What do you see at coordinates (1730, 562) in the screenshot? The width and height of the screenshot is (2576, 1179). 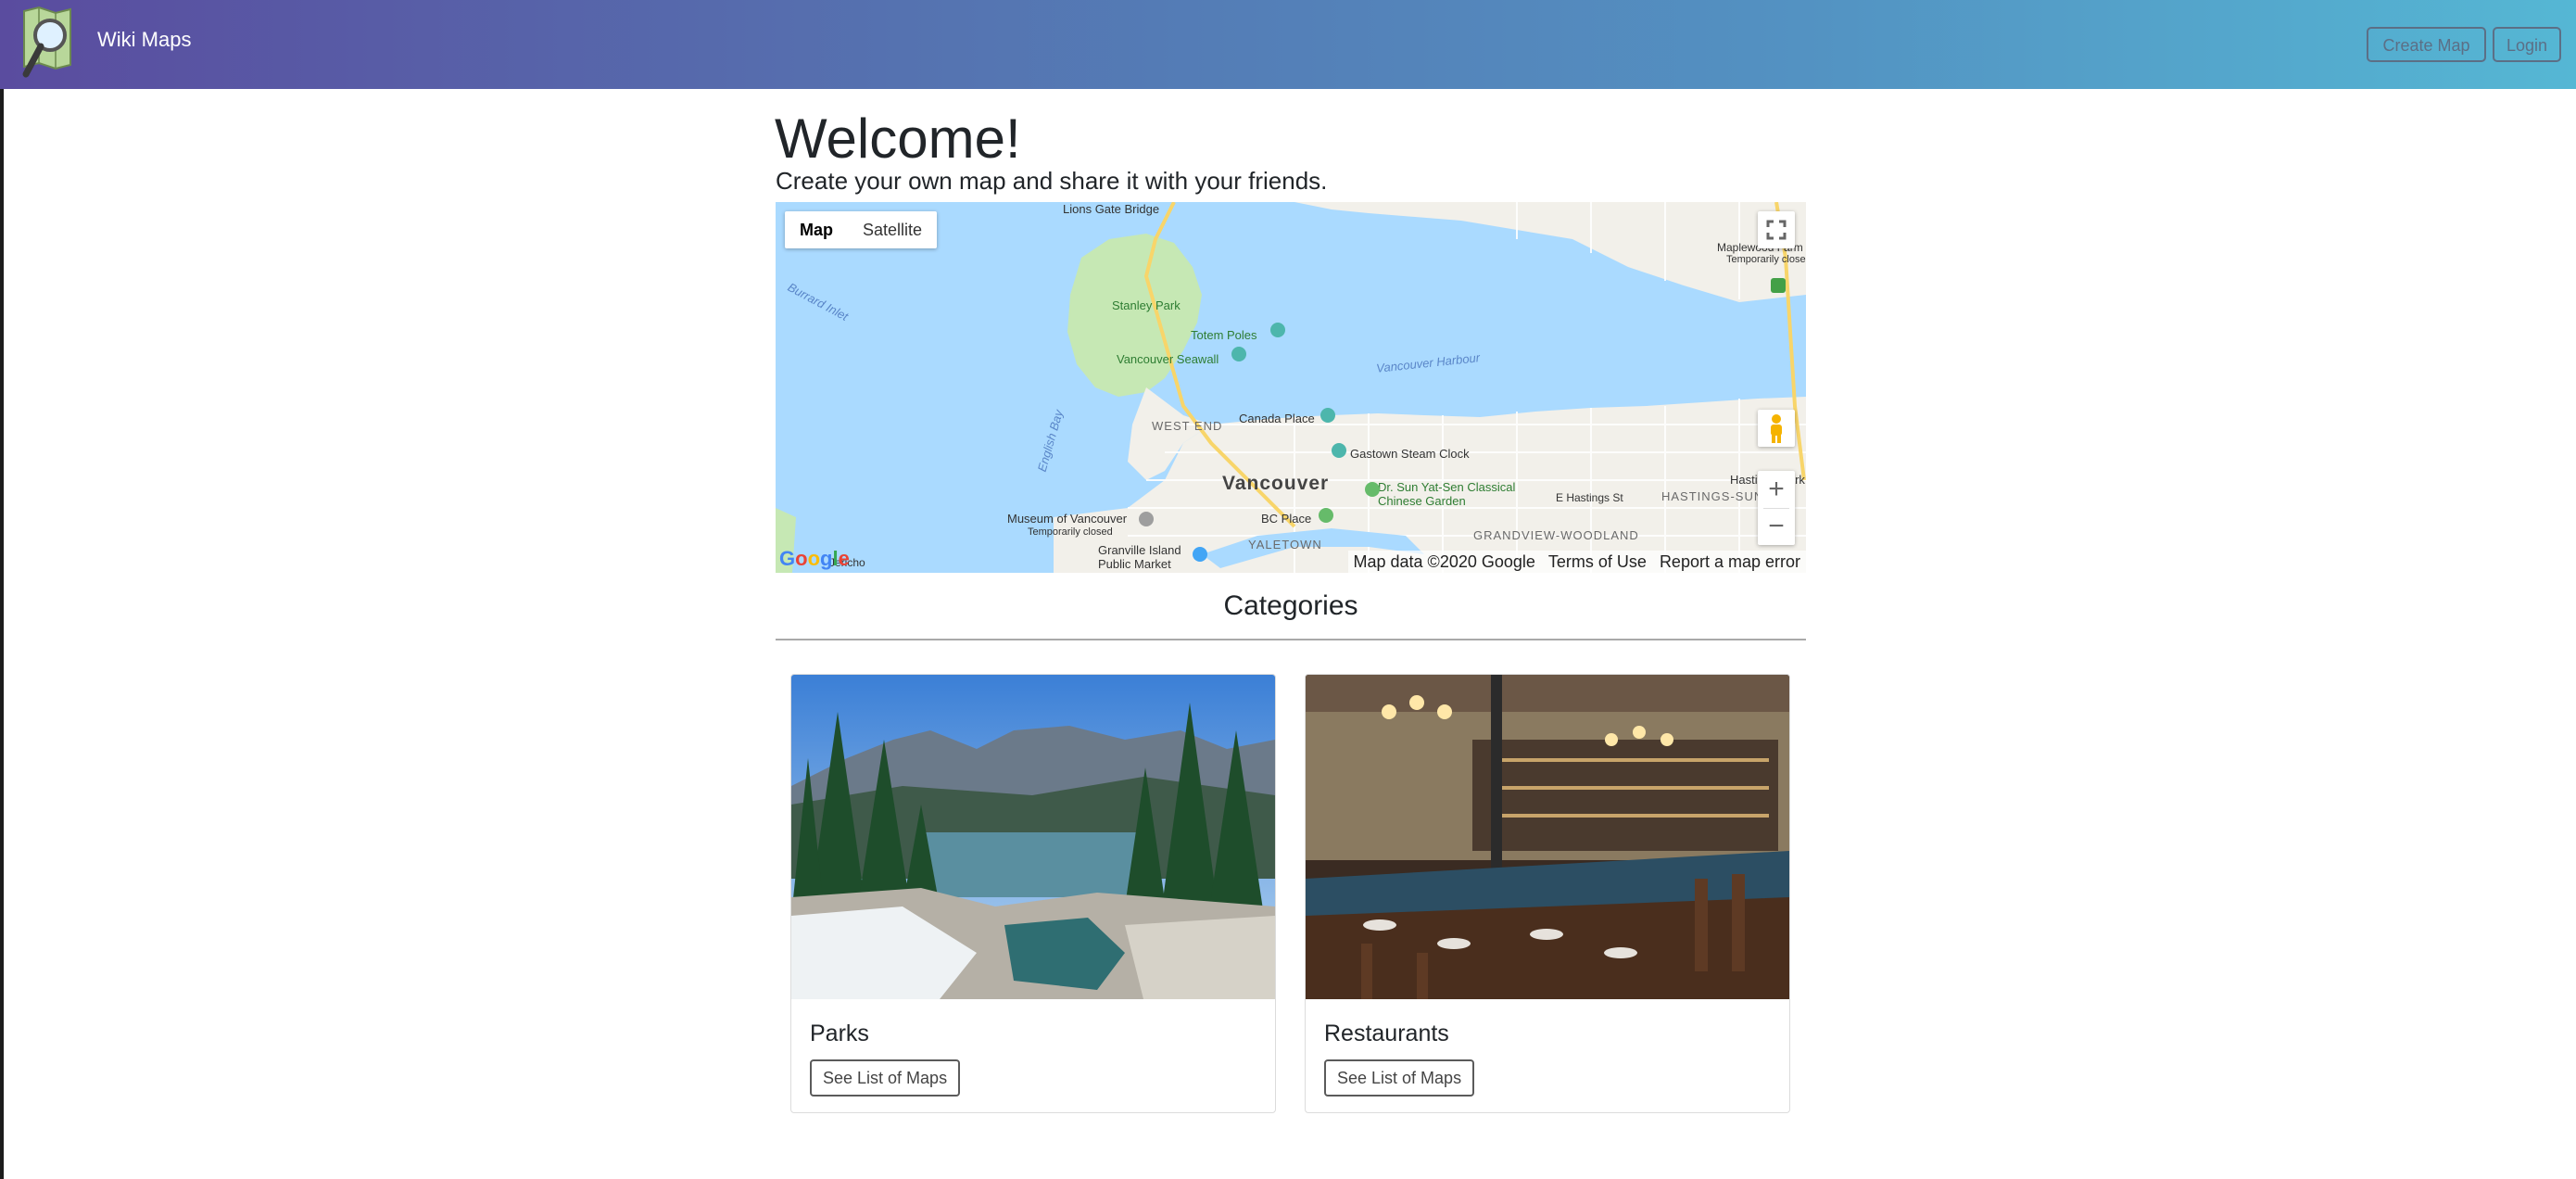 I see `report-map-error-link: Report a map error` at bounding box center [1730, 562].